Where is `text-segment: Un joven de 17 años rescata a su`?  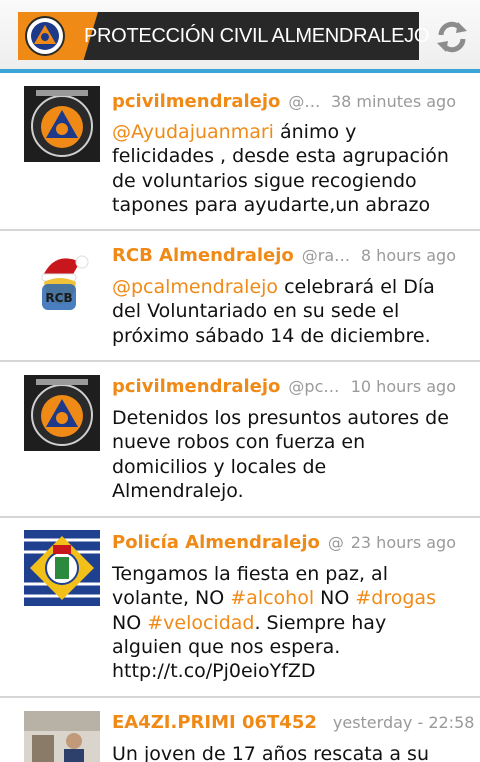 text-segment: Un joven de 17 años rescata a su is located at coordinates (270, 752).